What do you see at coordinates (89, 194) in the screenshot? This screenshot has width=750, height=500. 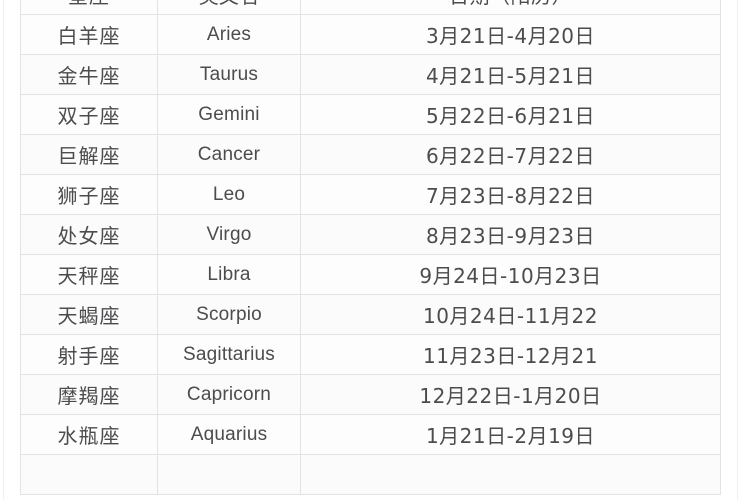 I see `cell-chinese-name: 狮子座` at bounding box center [89, 194].